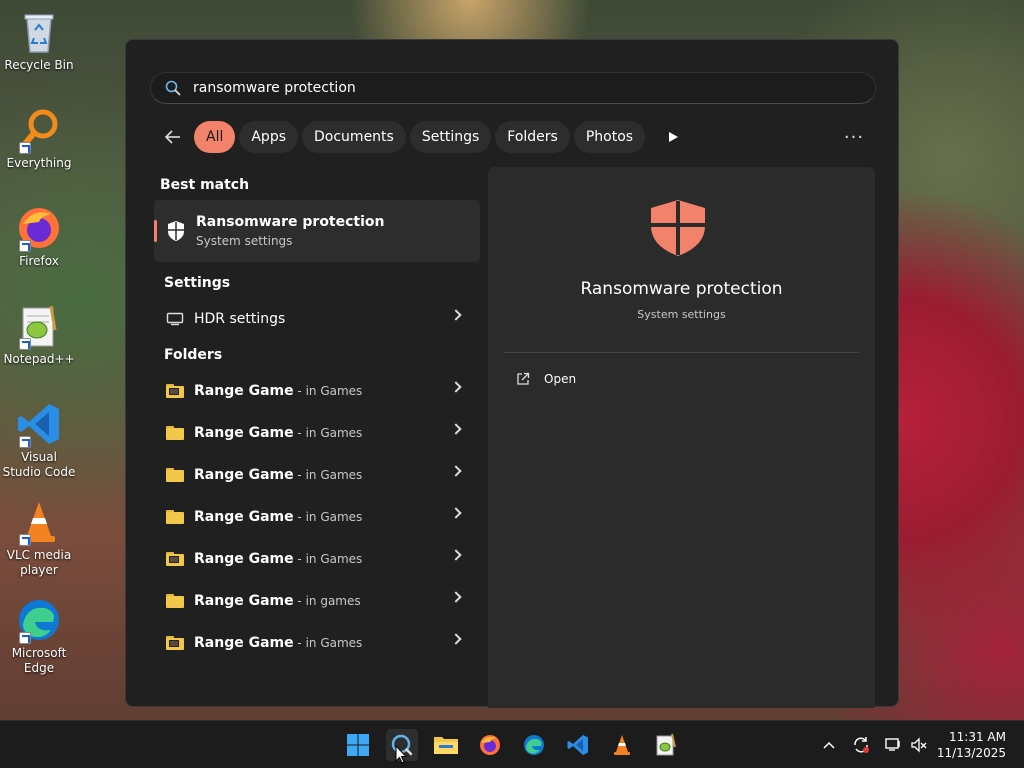 This screenshot has height=768, width=1024. What do you see at coordinates (523, 88) in the screenshot?
I see `search-input` at bounding box center [523, 88].